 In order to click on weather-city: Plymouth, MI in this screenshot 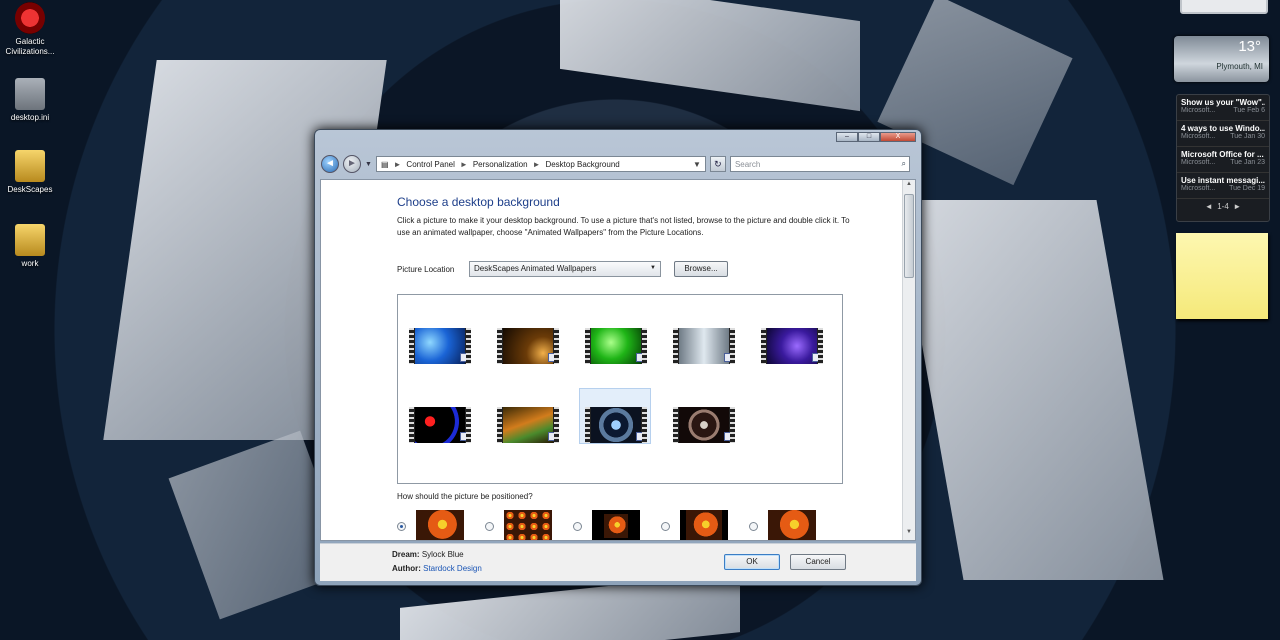, I will do `click(1239, 66)`.